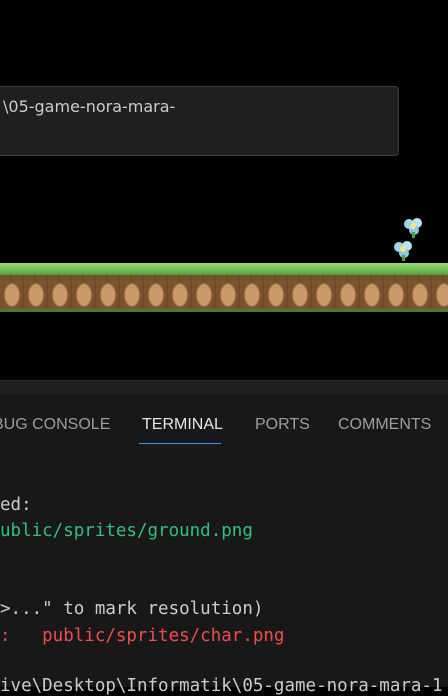 Image resolution: width=448 pixels, height=696 pixels. I want to click on terminal-line: : public/sprites/char.png, so click(142, 636).